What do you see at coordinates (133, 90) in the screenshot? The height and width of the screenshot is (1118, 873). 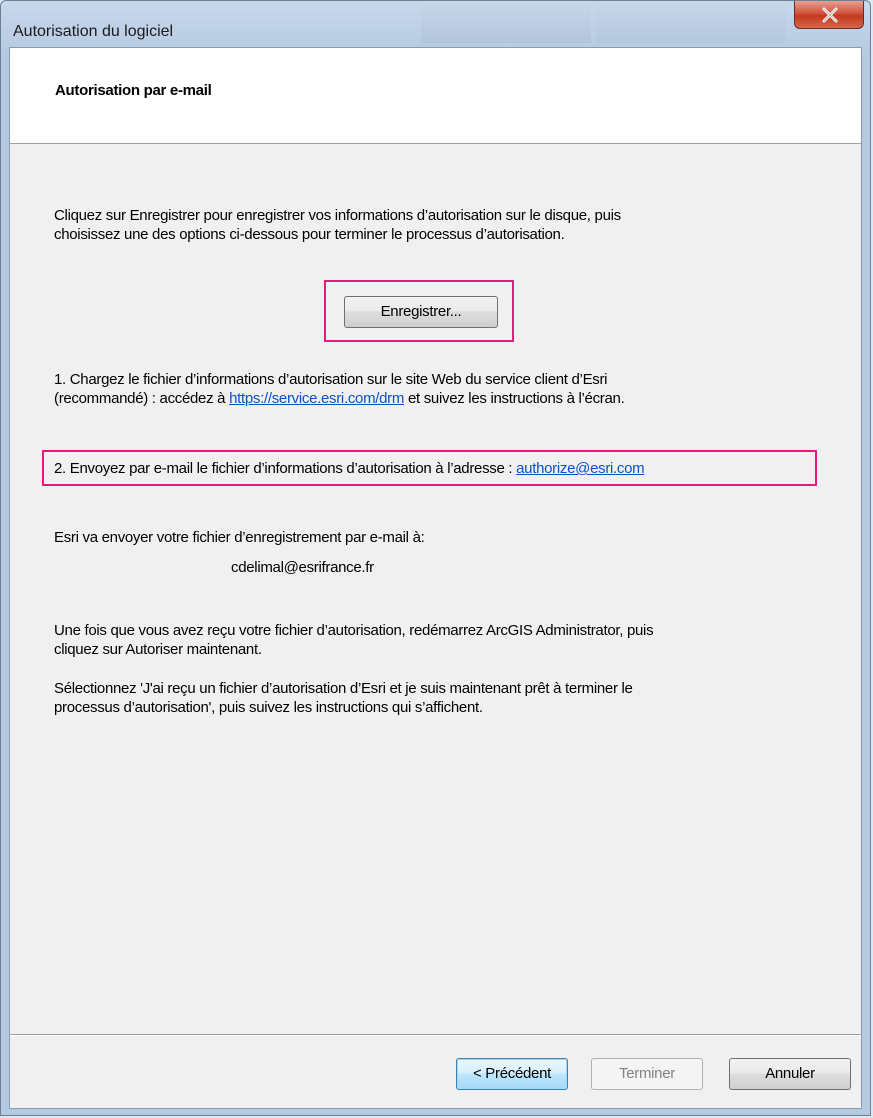 I see `page-title: Autorisation par e-mail` at bounding box center [133, 90].